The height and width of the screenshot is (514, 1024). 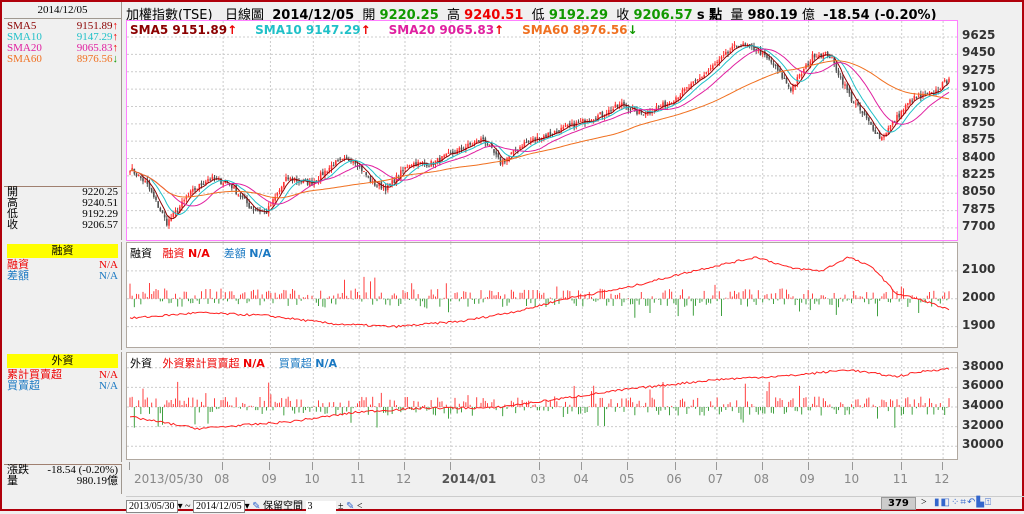 I want to click on stepper-icon: ±, so click(x=341, y=506).